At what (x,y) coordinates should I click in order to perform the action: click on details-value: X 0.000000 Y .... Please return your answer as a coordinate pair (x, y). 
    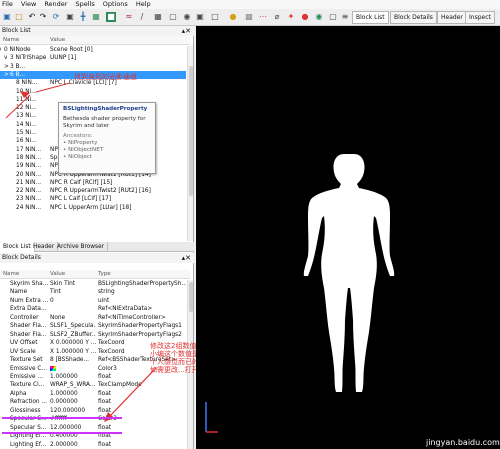
    Looking at the image, I should click on (73, 343).